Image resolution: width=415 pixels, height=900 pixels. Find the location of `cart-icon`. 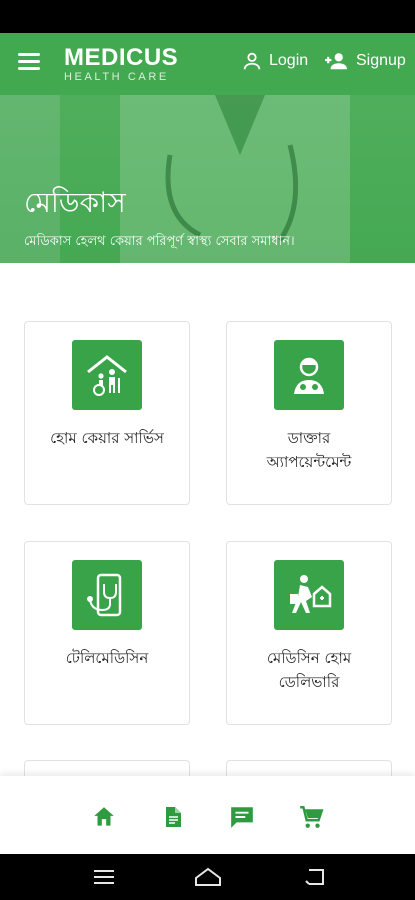

cart-icon is located at coordinates (311, 817).